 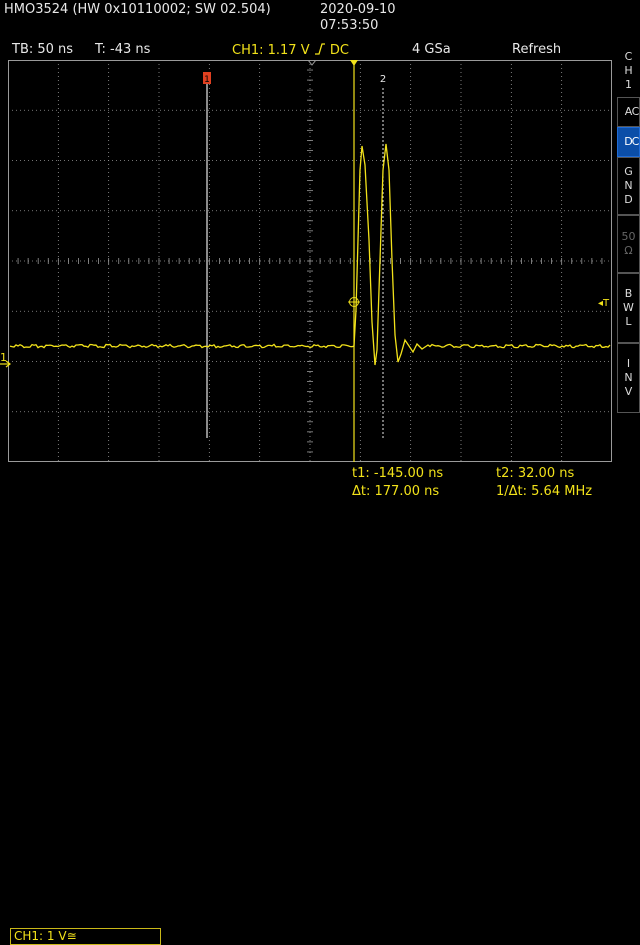 I want to click on invert-button: I N V, so click(x=628, y=378).